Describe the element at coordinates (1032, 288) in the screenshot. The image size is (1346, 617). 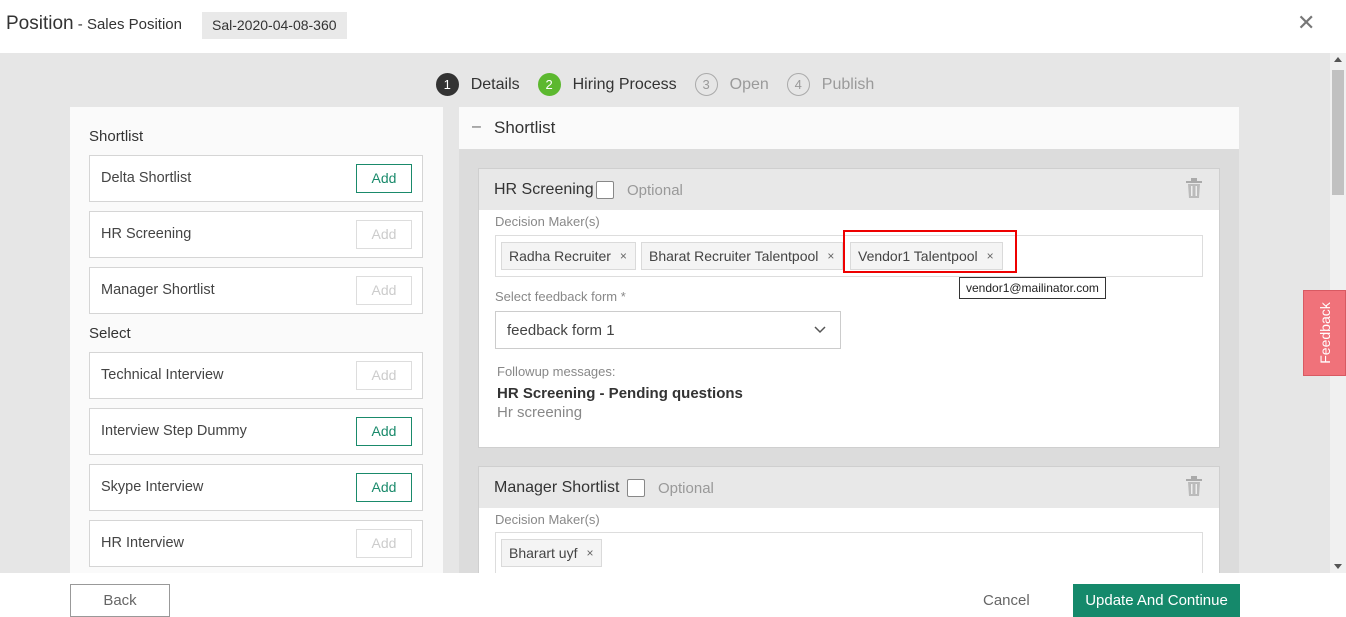
I see `email-tooltip: vendor1@mailinator.com` at that location.